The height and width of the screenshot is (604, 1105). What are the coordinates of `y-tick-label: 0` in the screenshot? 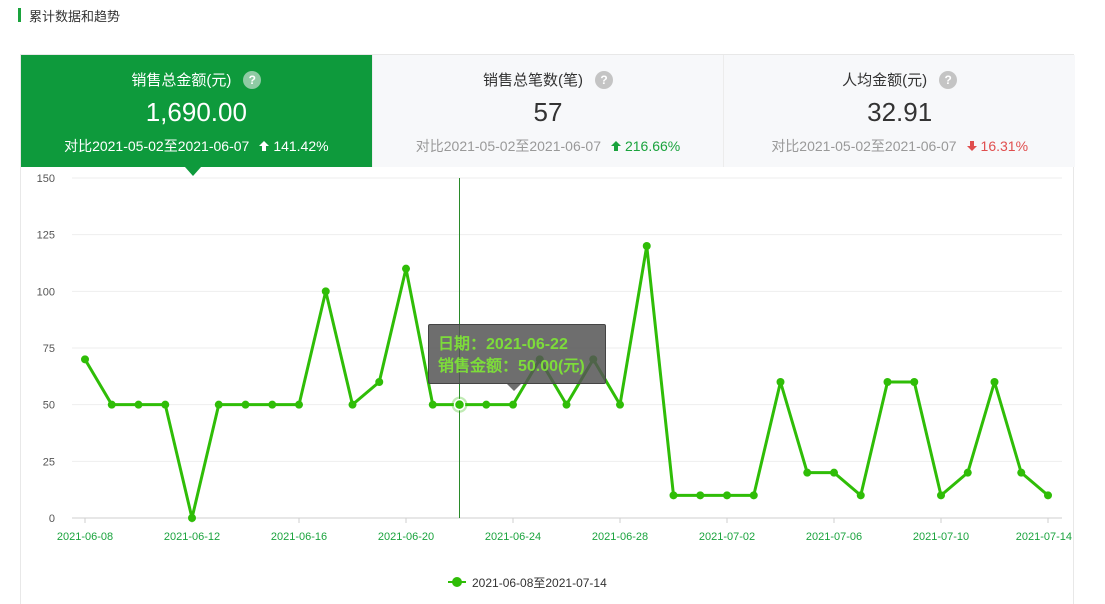 It's located at (52, 519).